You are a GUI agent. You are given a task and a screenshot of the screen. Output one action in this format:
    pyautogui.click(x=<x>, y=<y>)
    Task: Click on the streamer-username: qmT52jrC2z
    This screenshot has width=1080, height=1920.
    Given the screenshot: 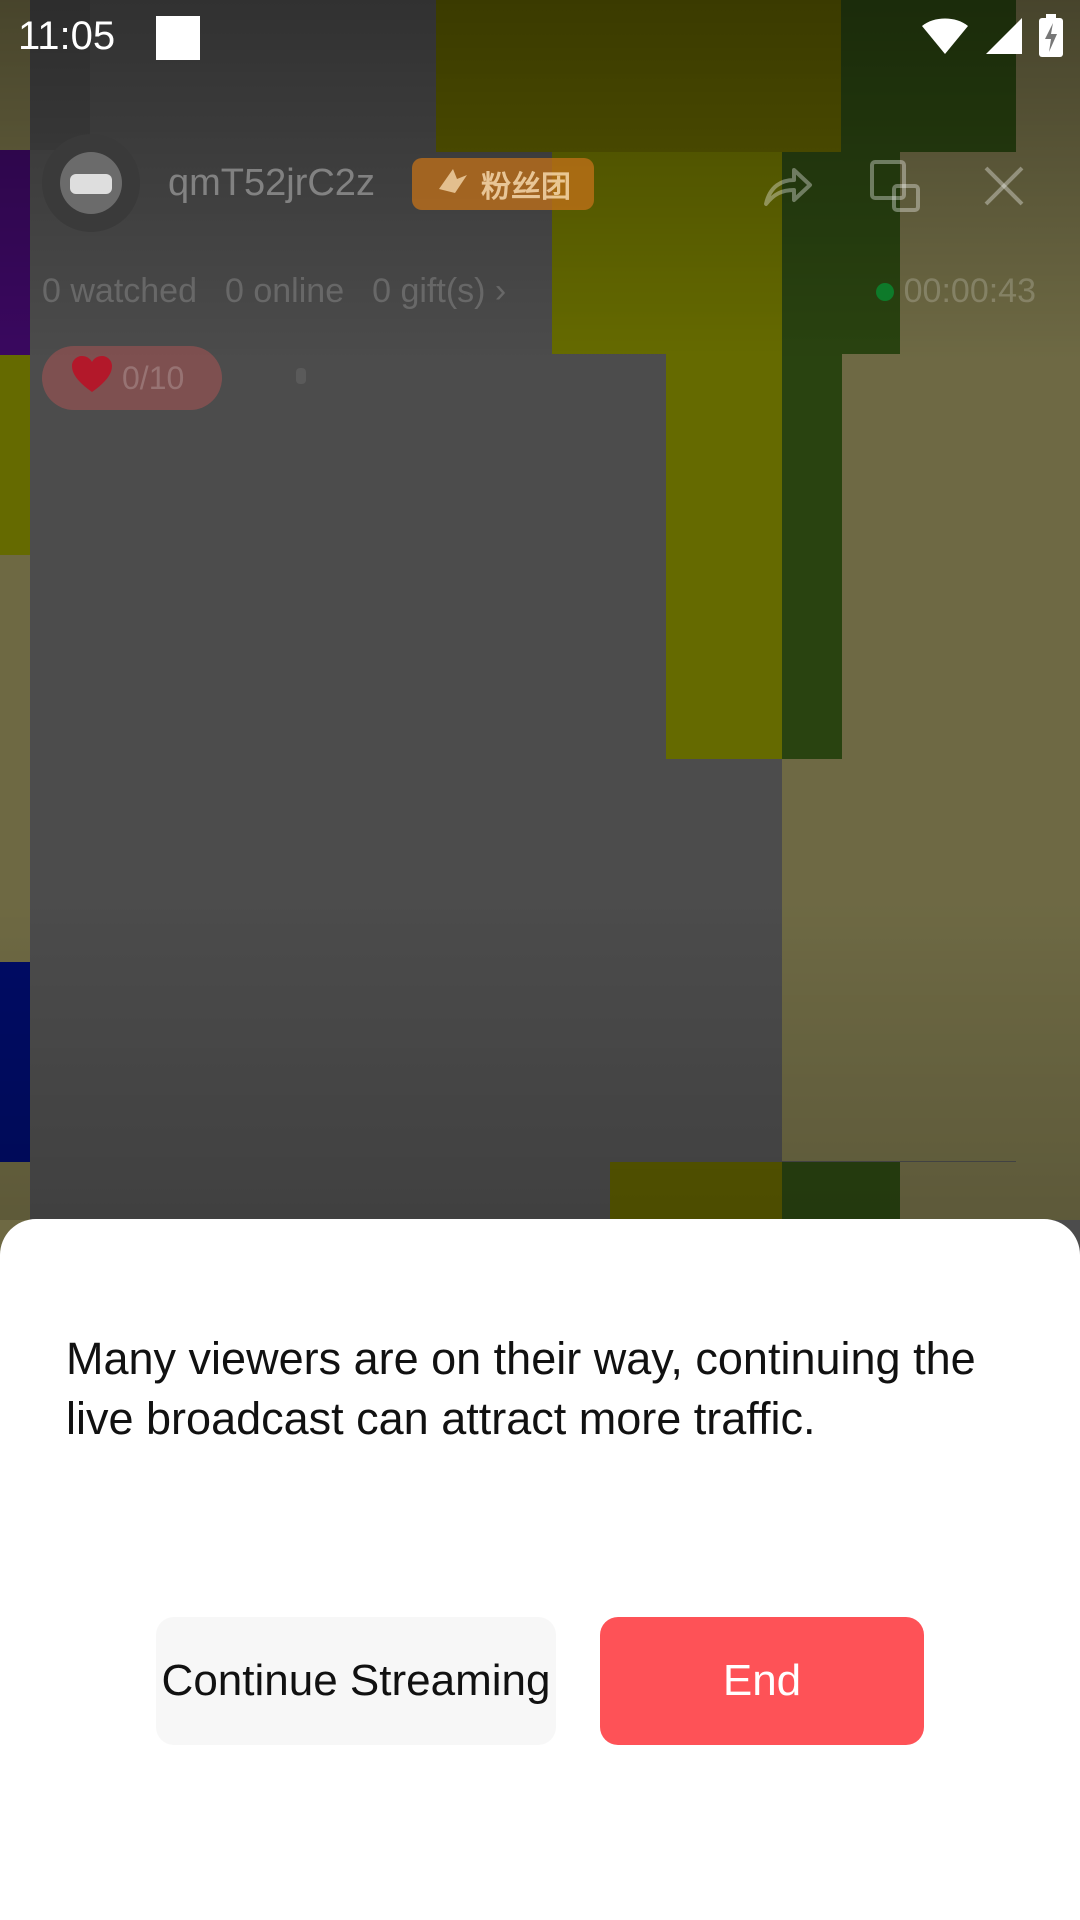 What is the action you would take?
    pyautogui.click(x=271, y=183)
    